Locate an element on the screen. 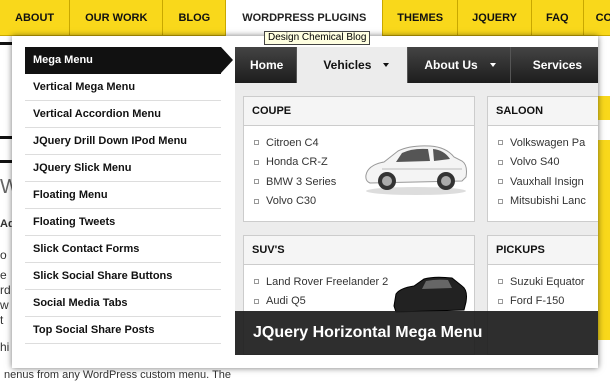 The height and width of the screenshot is (381, 610). category-link: Ford F-150 is located at coordinates (548, 302).